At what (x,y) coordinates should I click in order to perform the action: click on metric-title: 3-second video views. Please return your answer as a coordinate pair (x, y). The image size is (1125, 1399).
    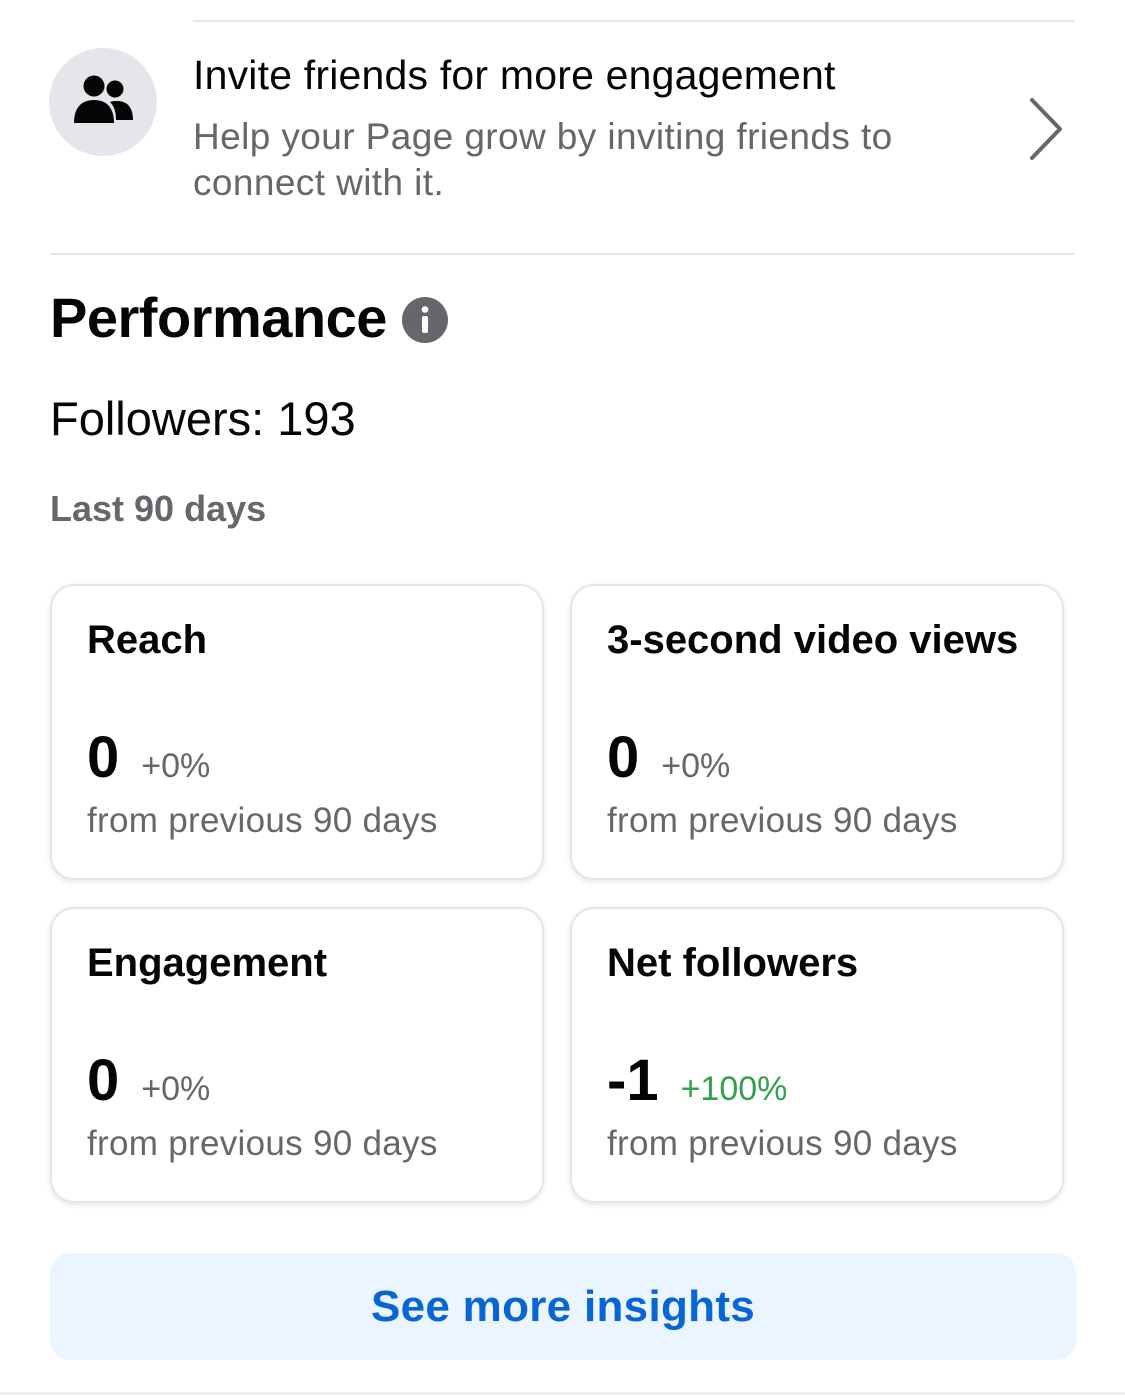
    Looking at the image, I should click on (813, 640).